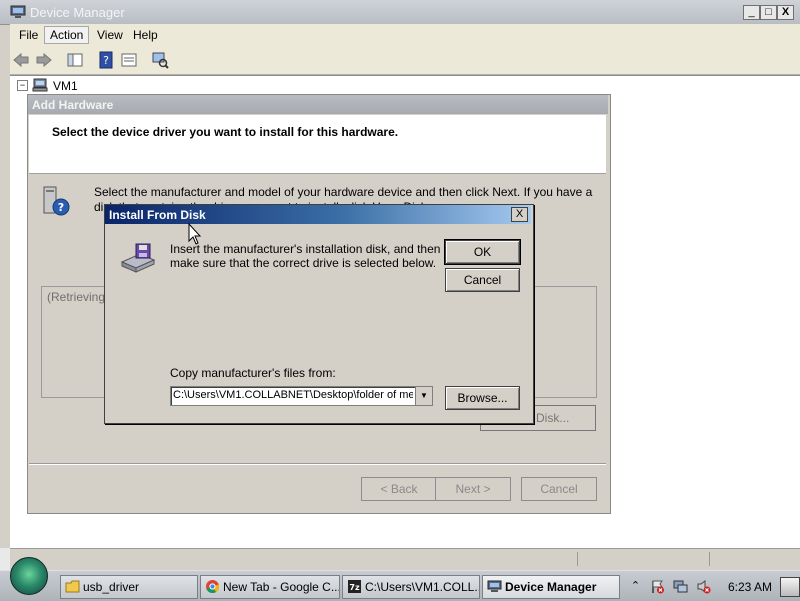 Image resolution: width=800 pixels, height=601 pixels. Describe the element at coordinates (559, 489) in the screenshot. I see `wizard-cancel-button: Cancel` at that location.